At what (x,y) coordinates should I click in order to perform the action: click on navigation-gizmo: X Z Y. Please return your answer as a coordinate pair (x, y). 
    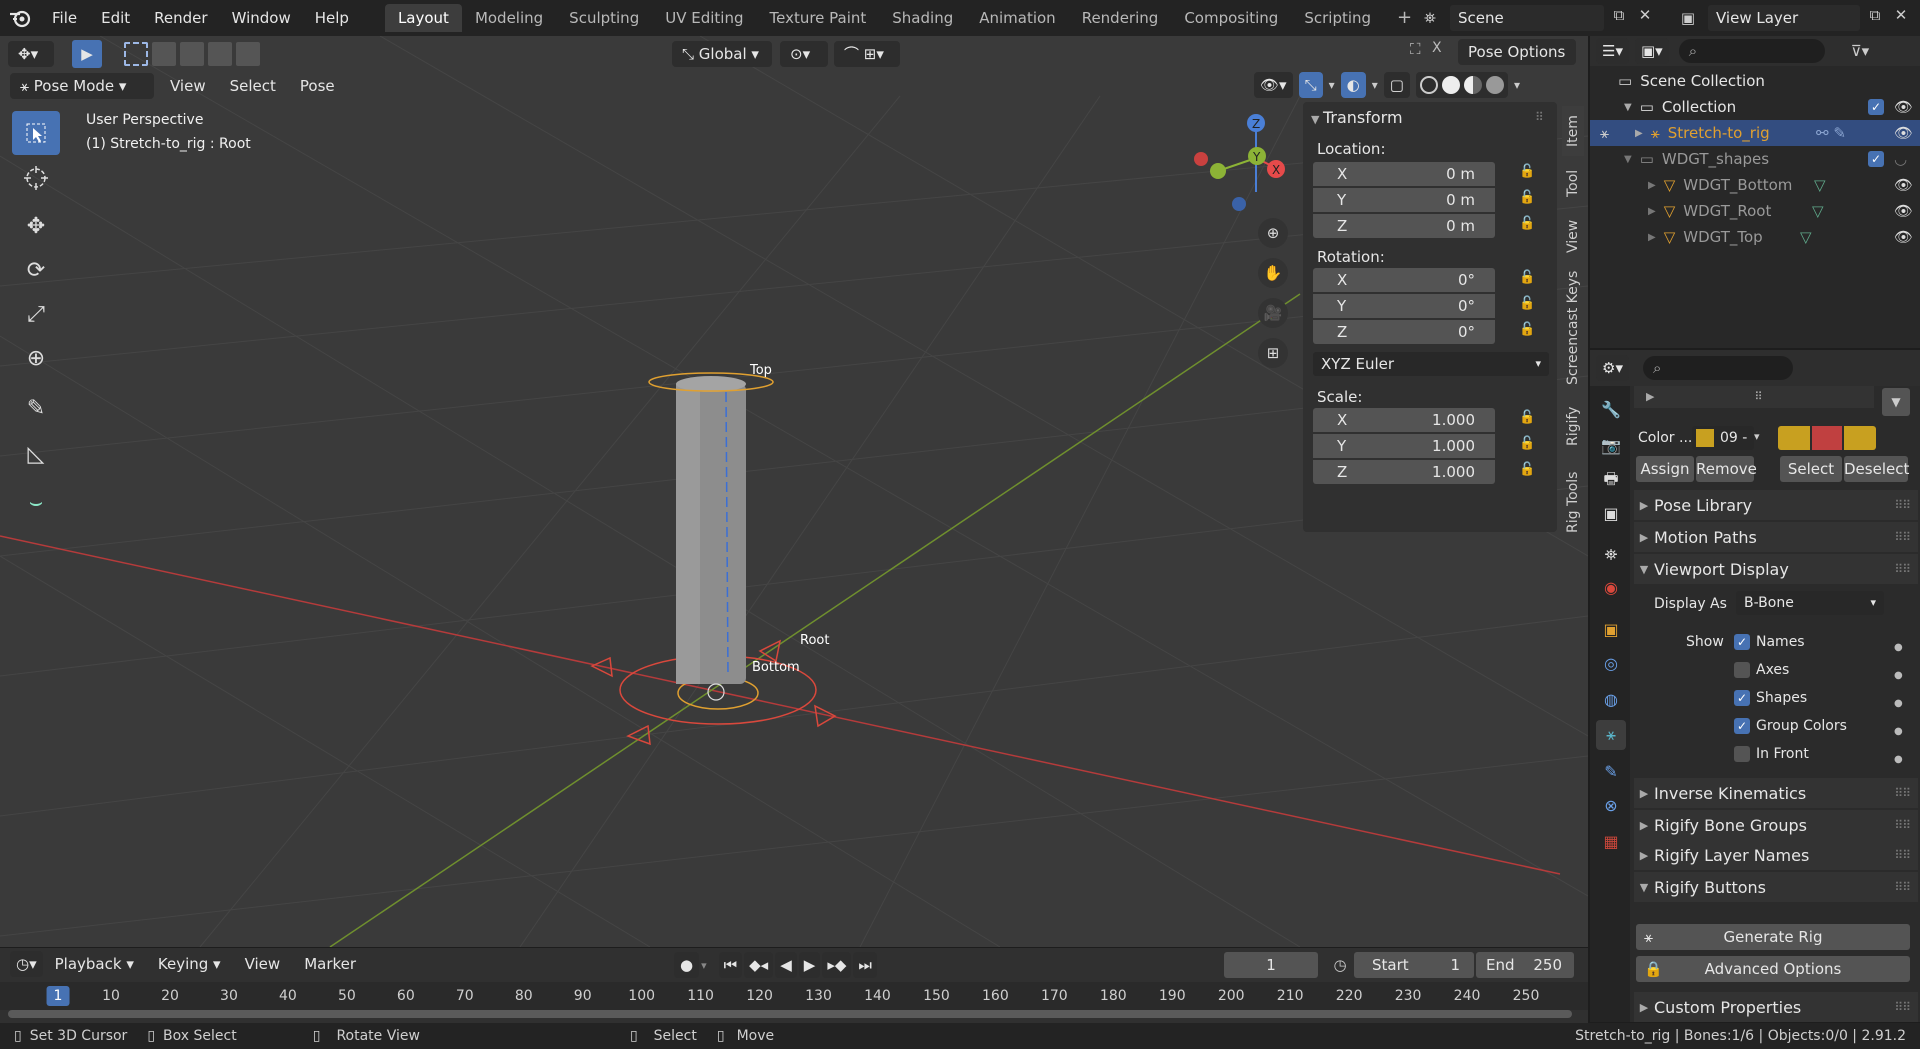
    Looking at the image, I should click on (1239, 162).